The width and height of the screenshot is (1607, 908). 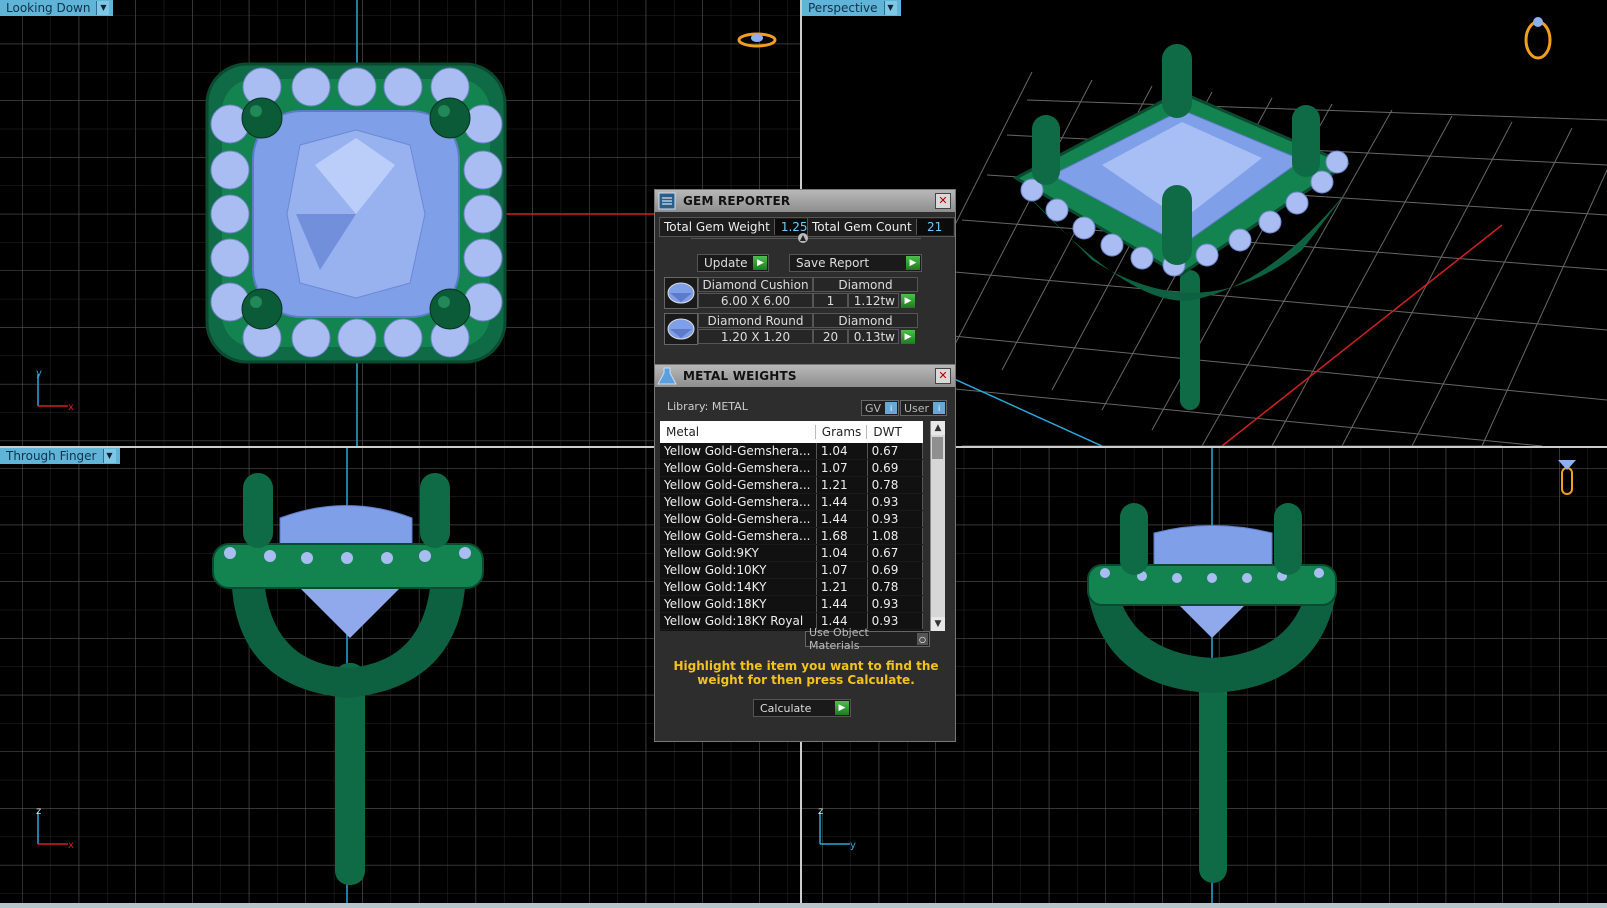 I want to click on calculate-button-label: Calculate, so click(x=786, y=708).